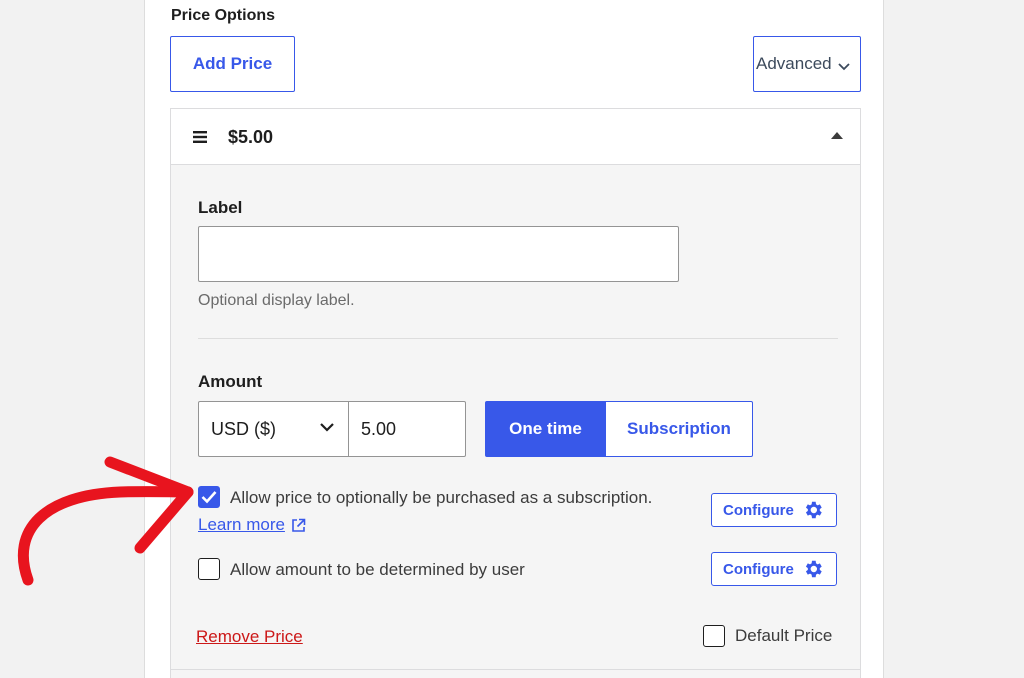 The height and width of the screenshot is (678, 1024). Describe the element at coordinates (223, 15) in the screenshot. I see `section-title: Price Options` at that location.